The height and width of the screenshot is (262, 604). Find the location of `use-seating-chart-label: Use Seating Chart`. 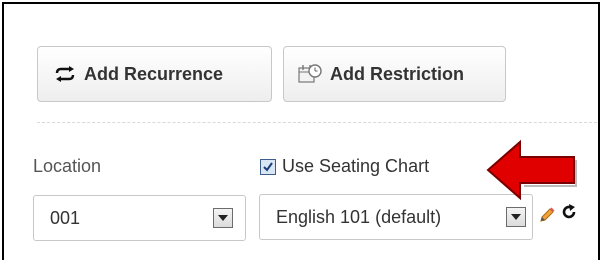

use-seating-chart-label: Use Seating Chart is located at coordinates (356, 166).